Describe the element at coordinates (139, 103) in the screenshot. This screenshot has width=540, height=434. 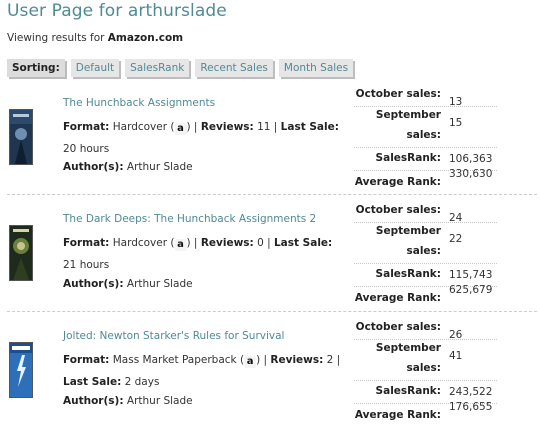
I see `book-title-link: The Hunchback Assignments` at that location.